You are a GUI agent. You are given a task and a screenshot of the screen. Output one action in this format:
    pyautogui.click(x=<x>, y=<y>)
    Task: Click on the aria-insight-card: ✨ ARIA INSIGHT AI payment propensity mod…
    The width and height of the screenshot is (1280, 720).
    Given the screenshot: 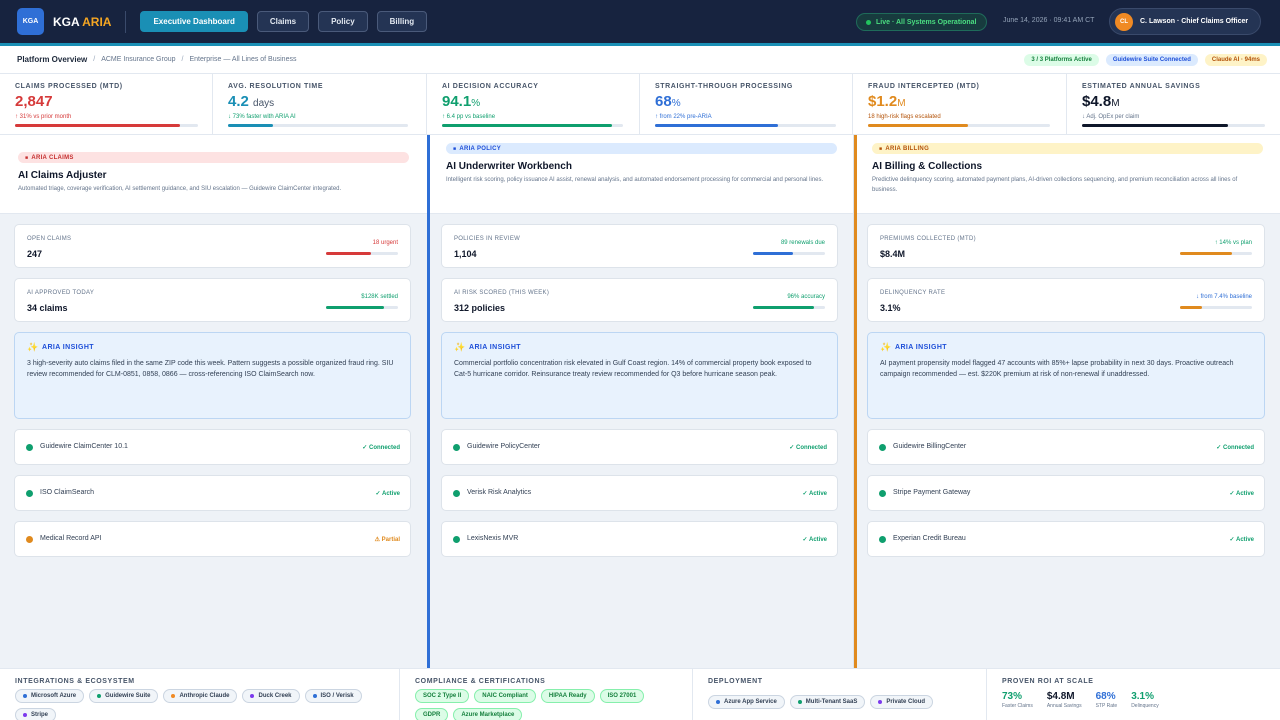 What is the action you would take?
    pyautogui.click(x=1066, y=375)
    